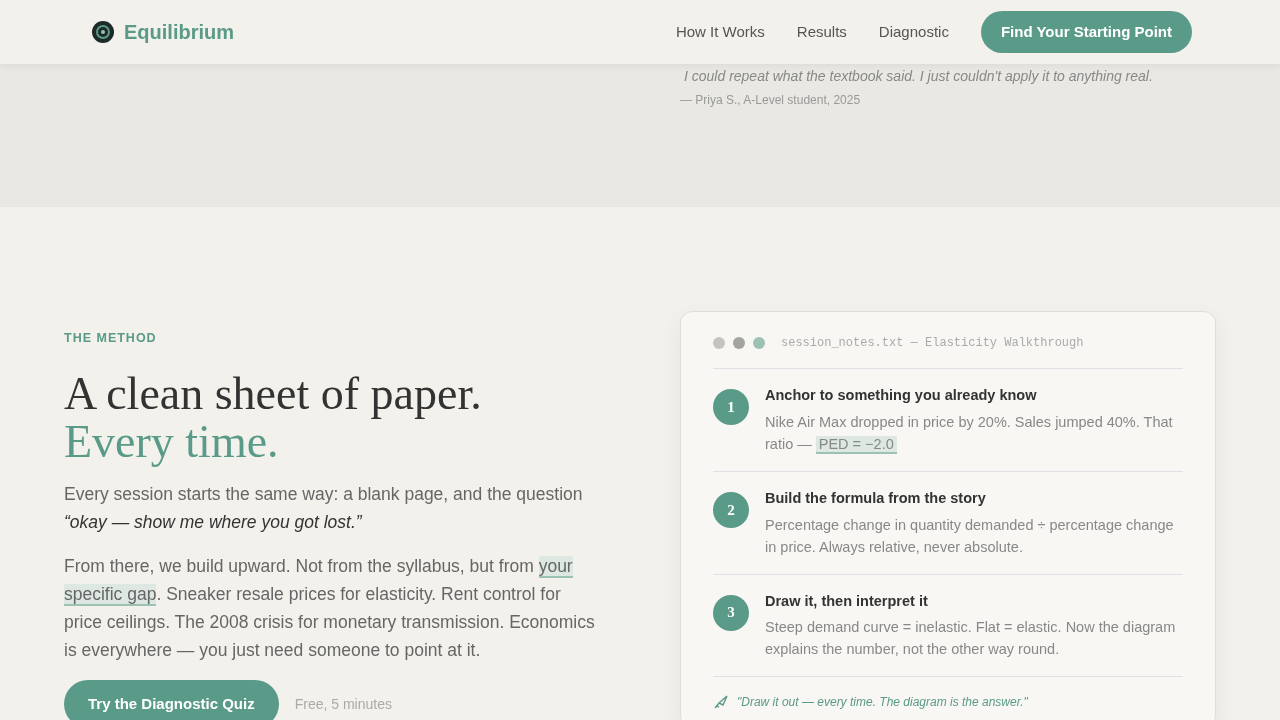  What do you see at coordinates (330, 608) in the screenshot?
I see `method-paragraph: From there, we build upward. Not from the syllabus, but from your specific gap. Sneaker resale prices for elasticity. Rent control for price ceilings. The 2008 crisis for monetary transmission. Economics is everywhere — you just need someone to point at it.` at bounding box center [330, 608].